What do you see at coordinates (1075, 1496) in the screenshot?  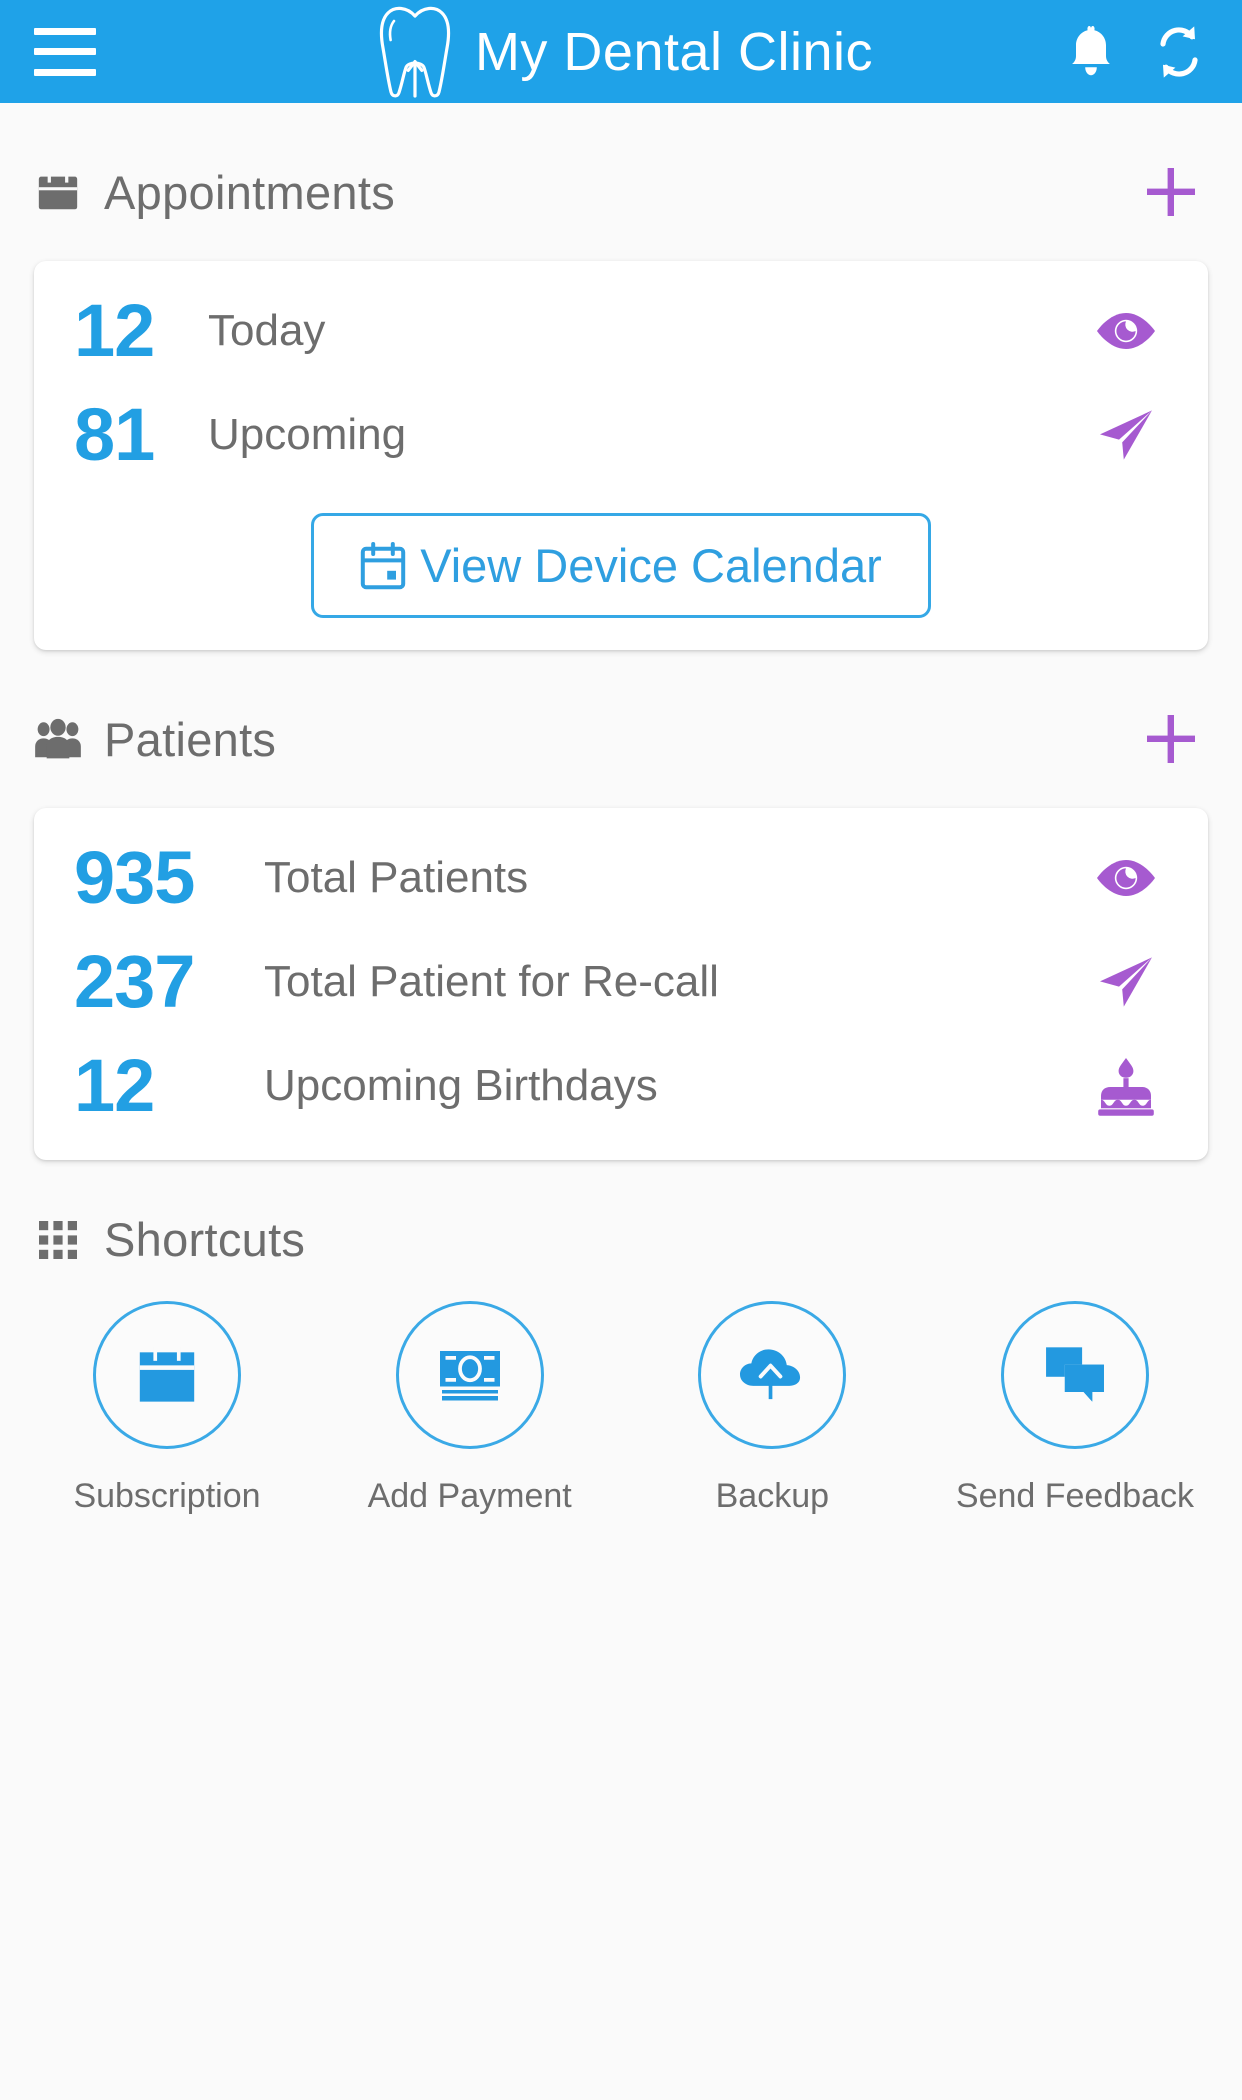 I see `shortcut-label: Send Feedback` at bounding box center [1075, 1496].